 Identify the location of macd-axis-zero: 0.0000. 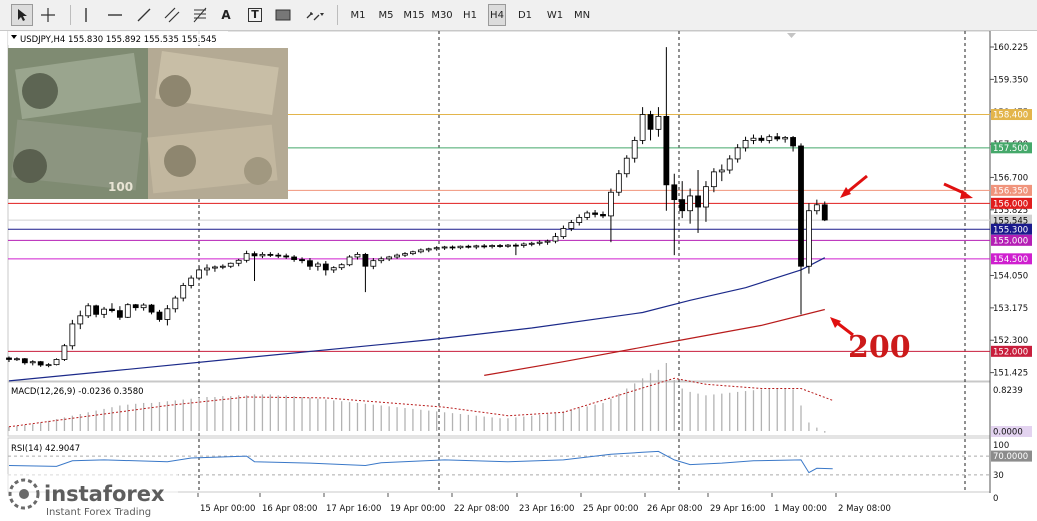
(1008, 433).